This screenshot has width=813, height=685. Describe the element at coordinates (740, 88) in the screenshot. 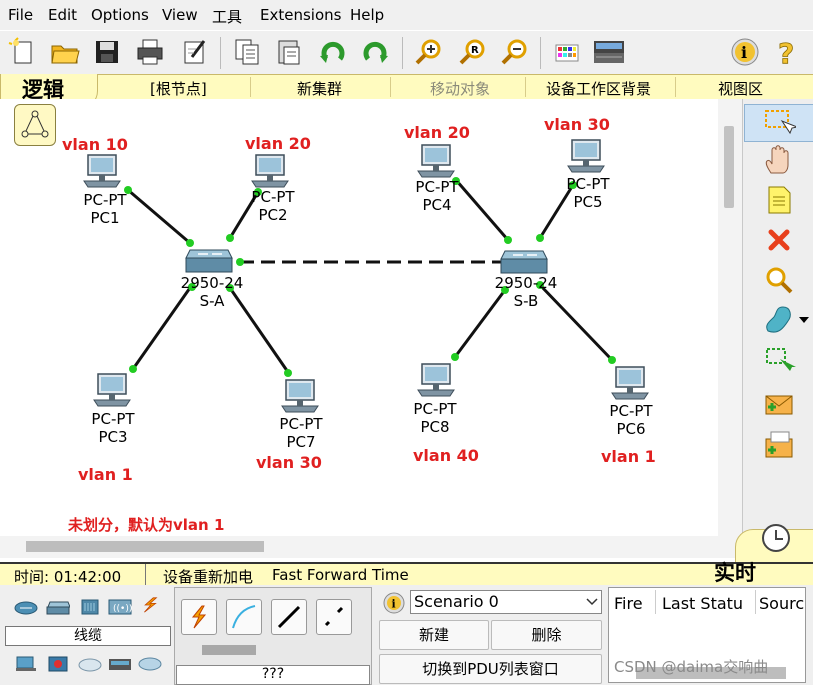

I see `viewport-button: 视图区` at that location.